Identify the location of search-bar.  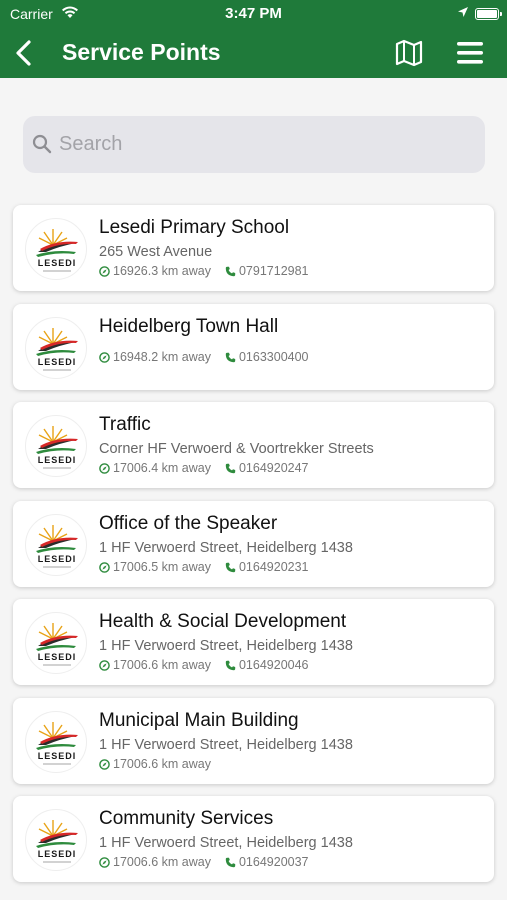
(254, 144).